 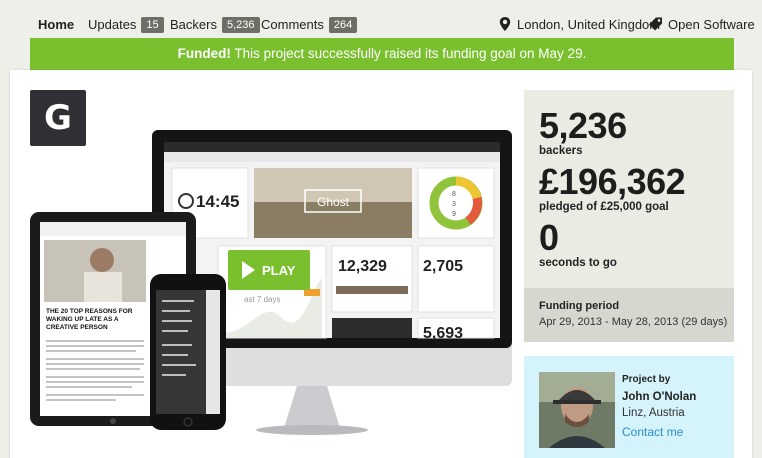 What do you see at coordinates (454, 204) in the screenshot?
I see `donut-number-2: 3` at bounding box center [454, 204].